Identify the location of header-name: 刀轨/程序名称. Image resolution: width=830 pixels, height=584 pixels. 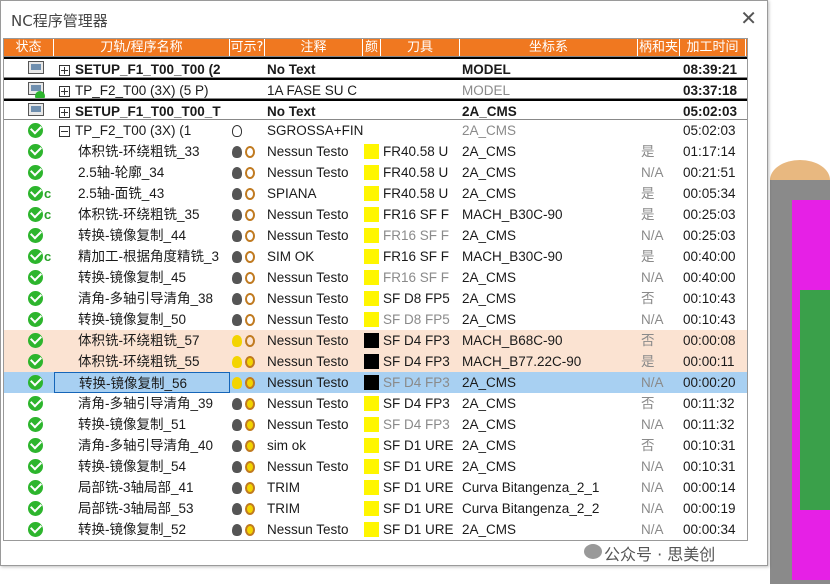
(142, 47).